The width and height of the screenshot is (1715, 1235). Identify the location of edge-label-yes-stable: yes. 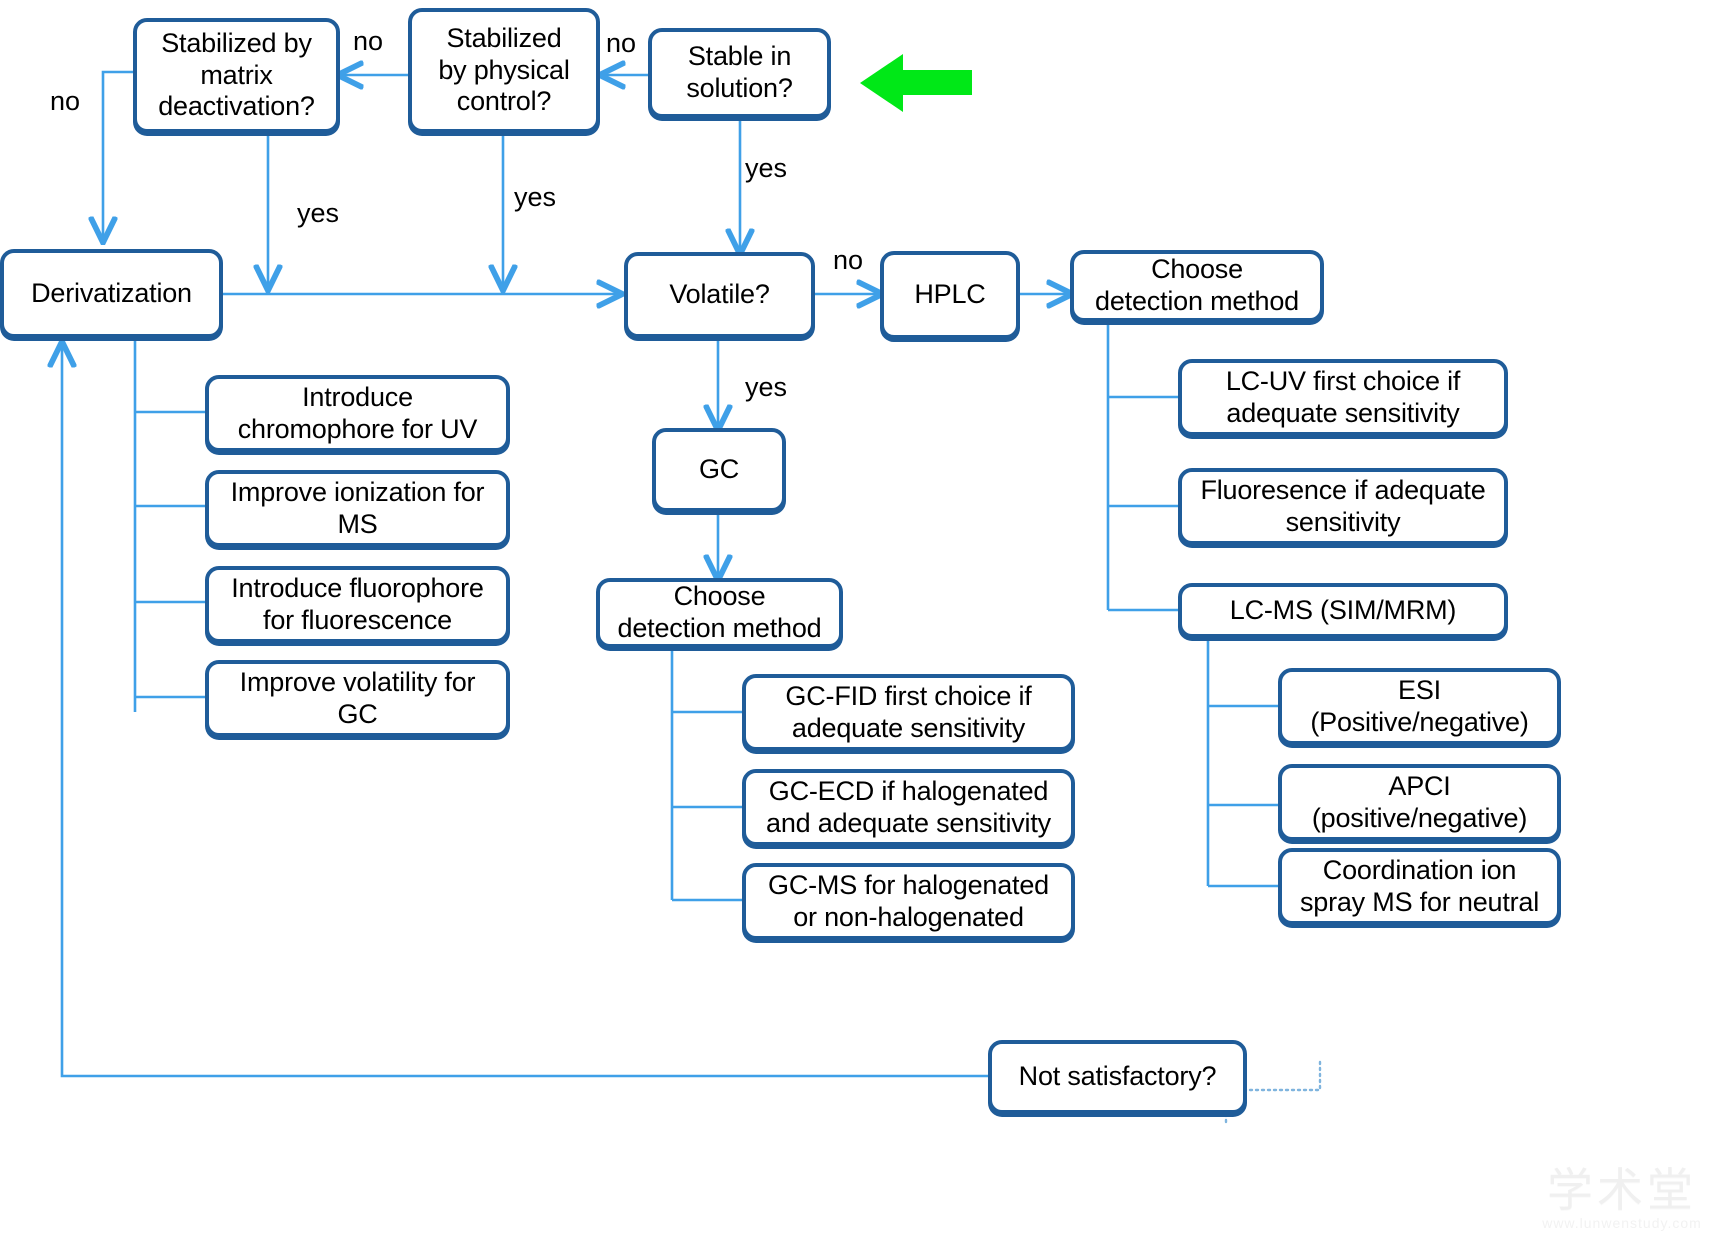
(766, 168).